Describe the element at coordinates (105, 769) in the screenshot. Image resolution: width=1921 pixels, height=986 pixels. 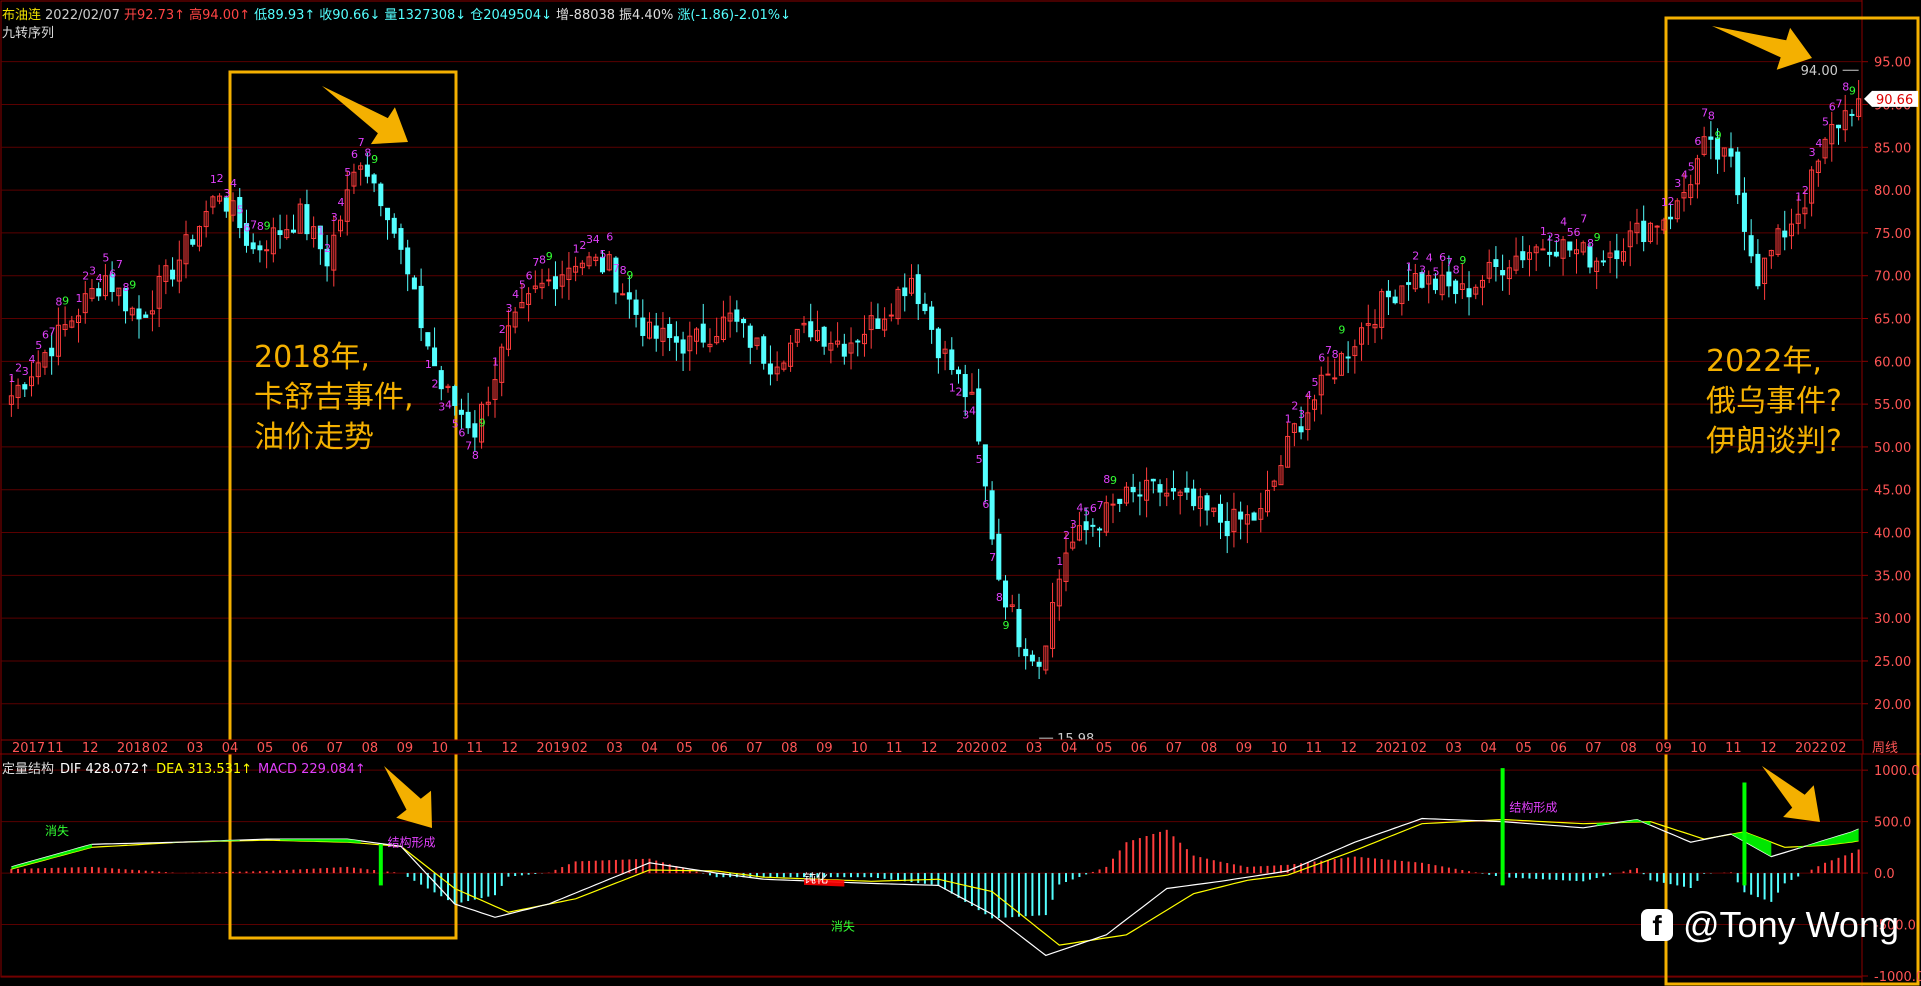
I see `dif-value: DIF 428.072↑` at that location.